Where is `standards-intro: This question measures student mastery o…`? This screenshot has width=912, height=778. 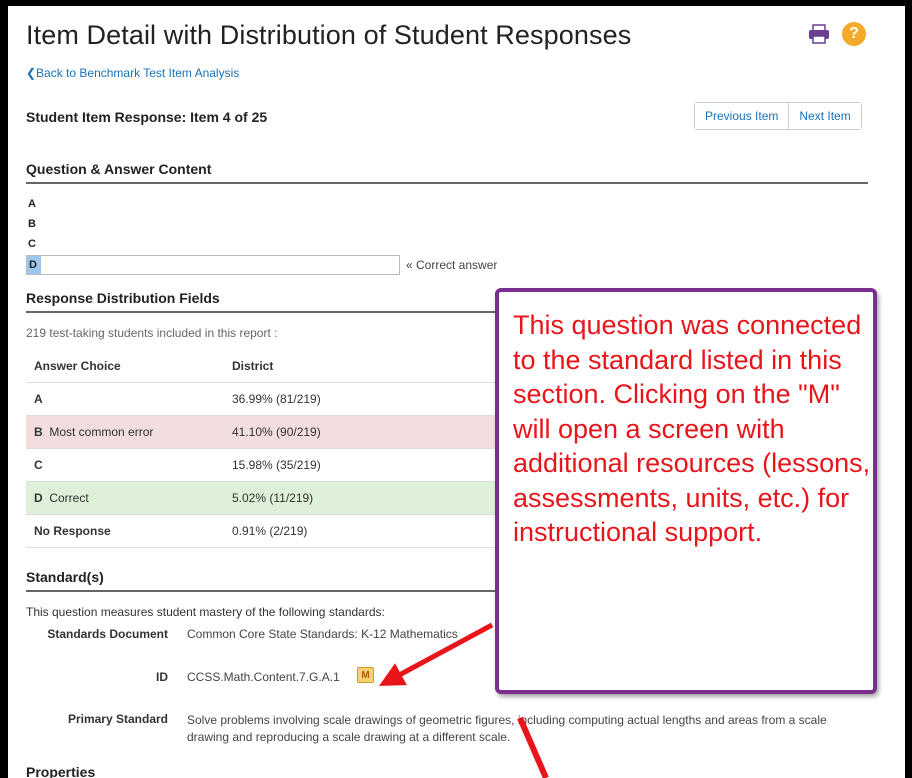
standards-intro: This question measures student mastery o… is located at coordinates (205, 612).